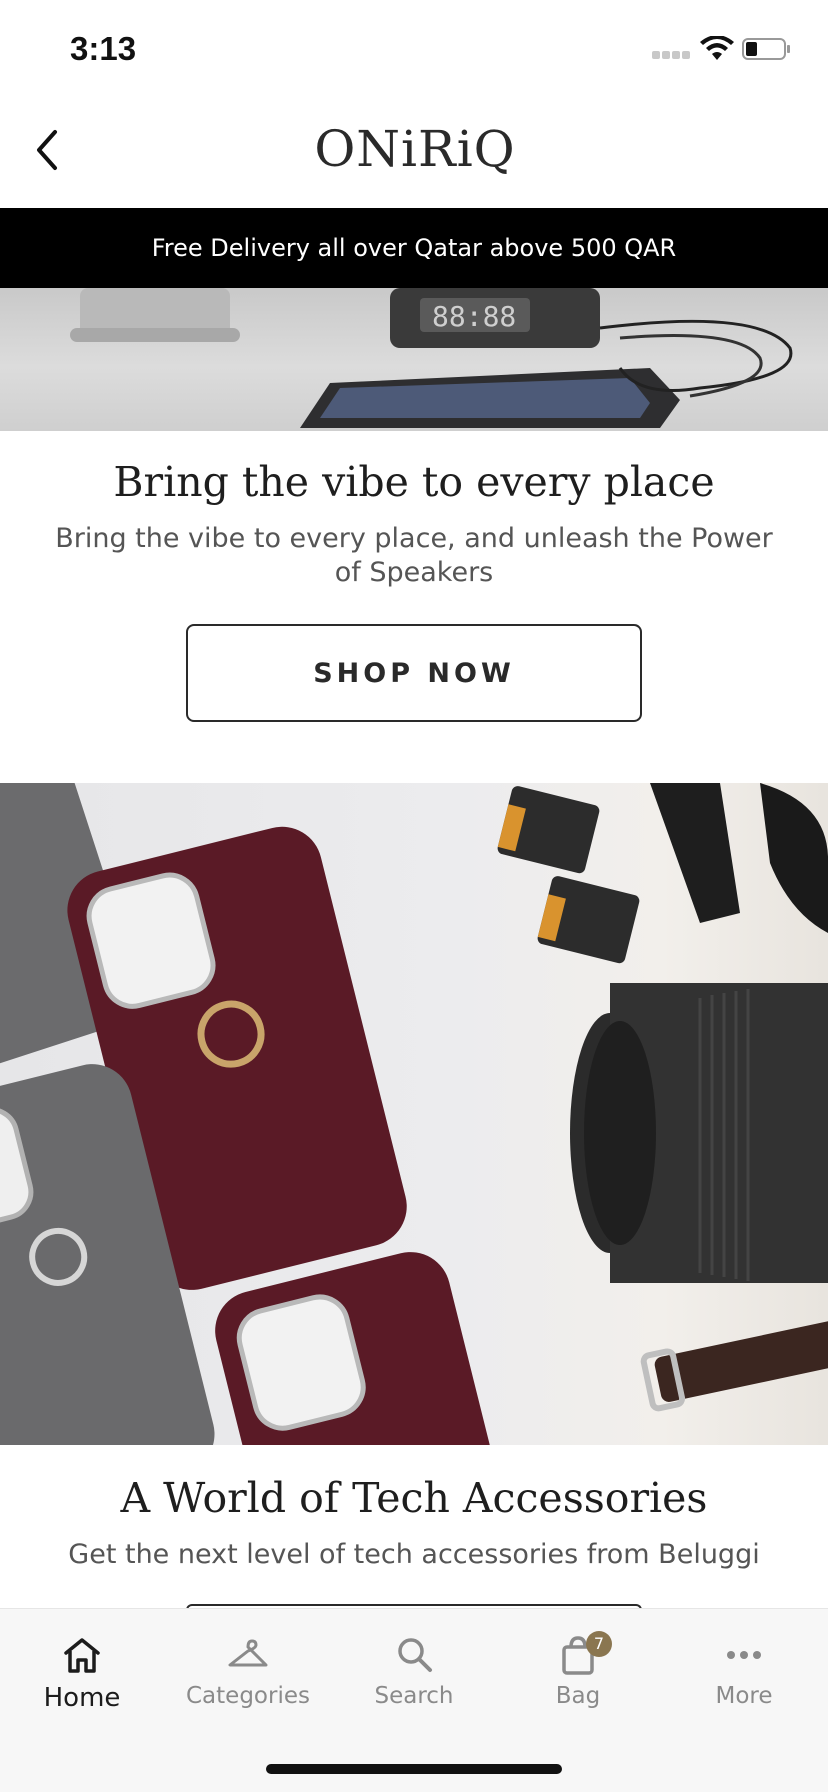 Image resolution: width=828 pixels, height=1792 pixels. What do you see at coordinates (415, 149) in the screenshot?
I see `brand-logo: ONiRiQ` at bounding box center [415, 149].